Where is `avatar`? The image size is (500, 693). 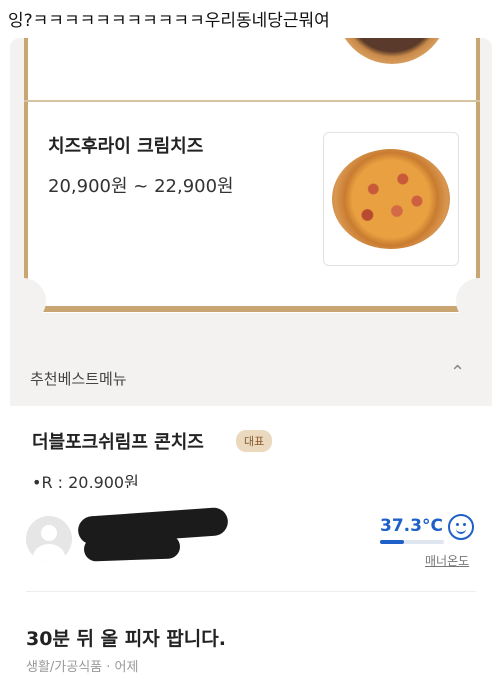
avatar is located at coordinates (49, 539).